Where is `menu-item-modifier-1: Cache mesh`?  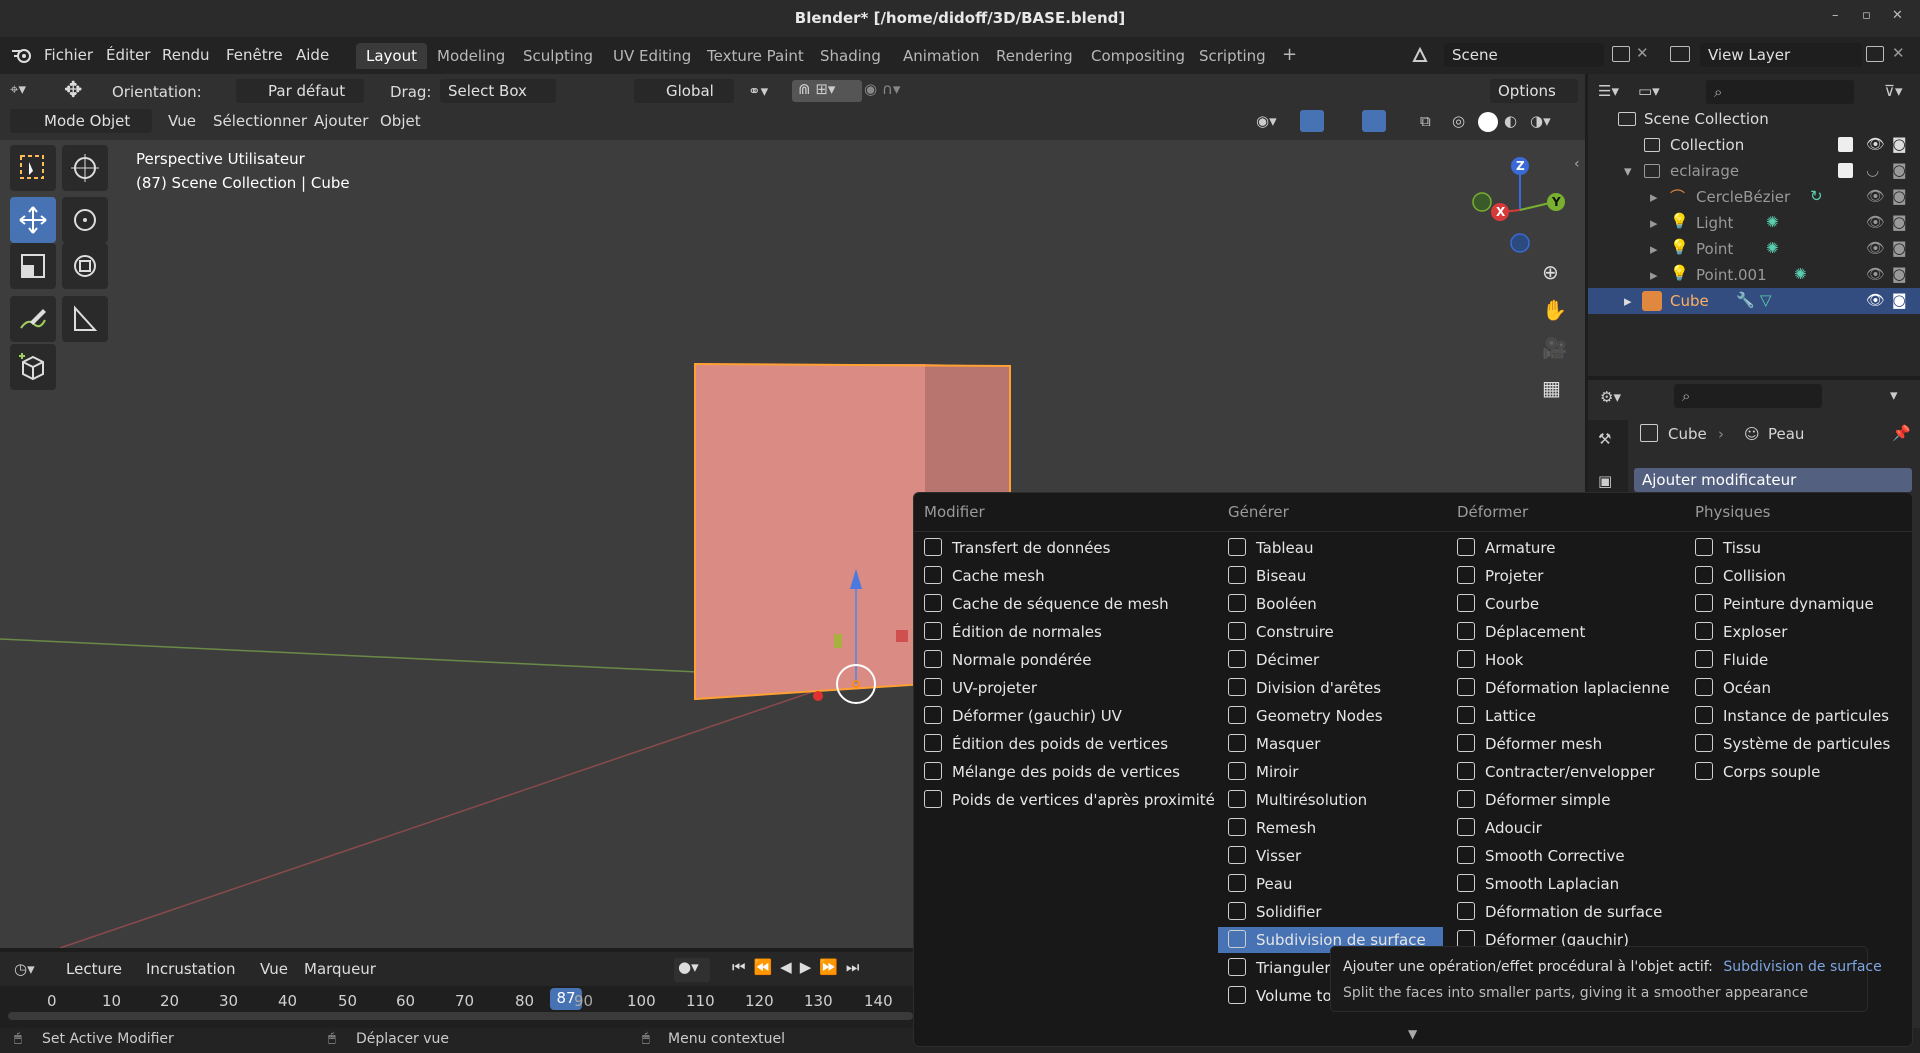 menu-item-modifier-1: Cache mesh is located at coordinates (1064, 576).